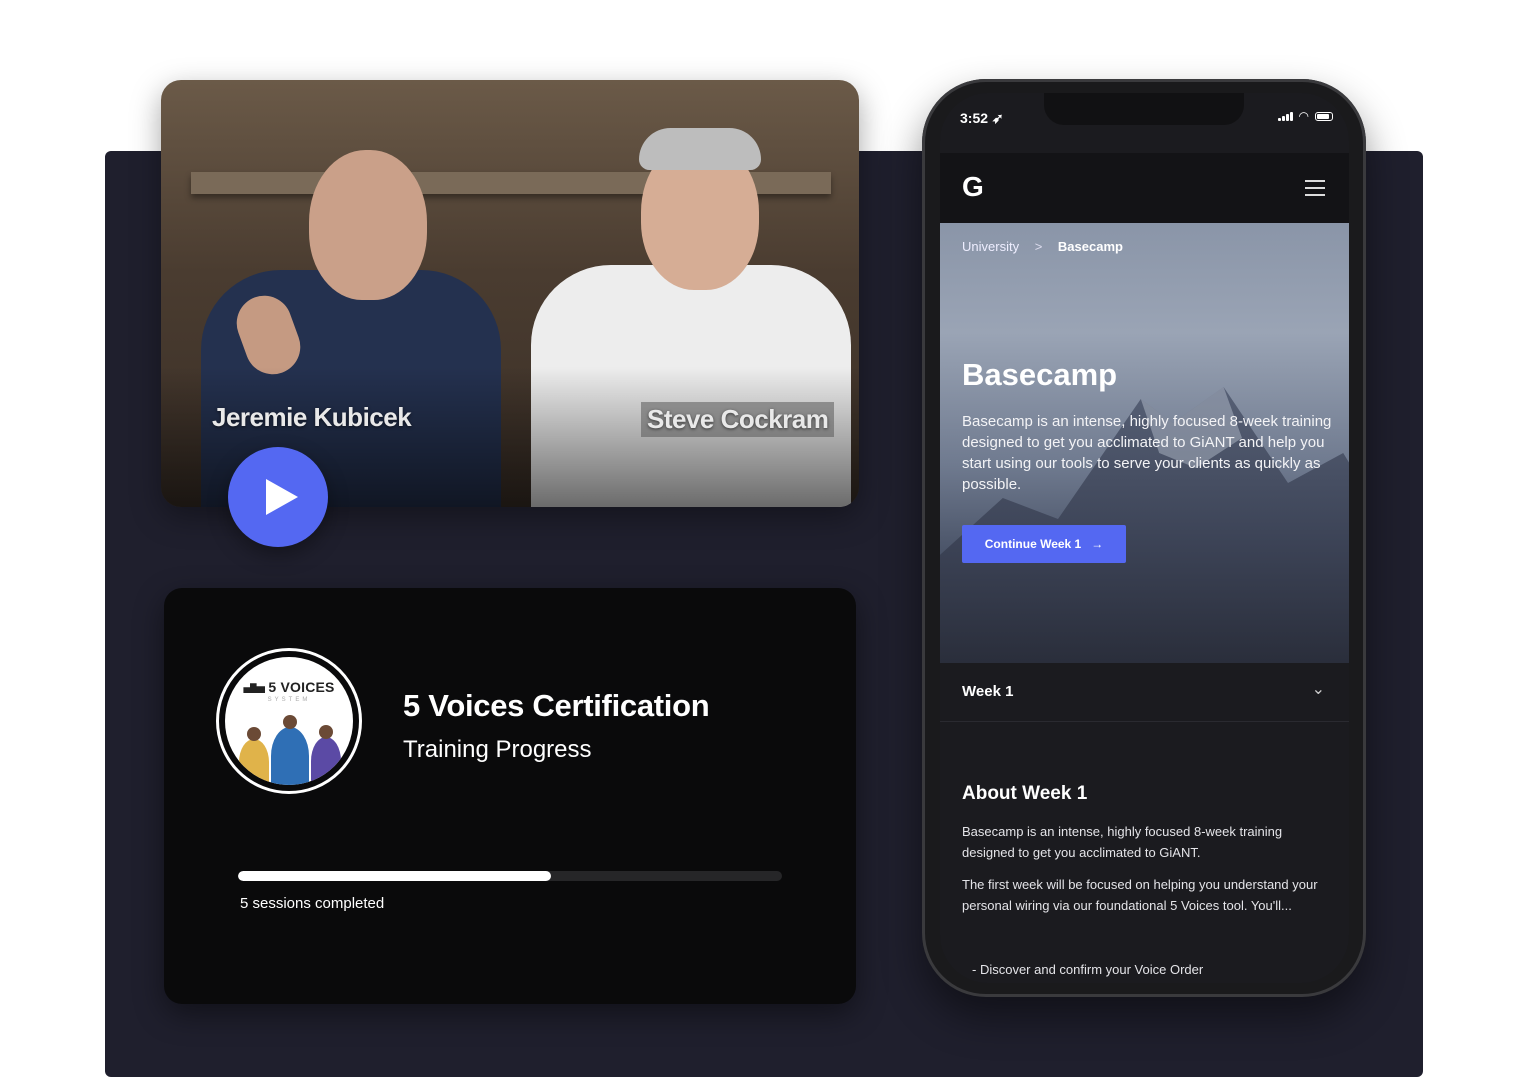 This screenshot has width=1520, height=1080. I want to click on presenter-name-left: Jeremie Kubicek, so click(312, 417).